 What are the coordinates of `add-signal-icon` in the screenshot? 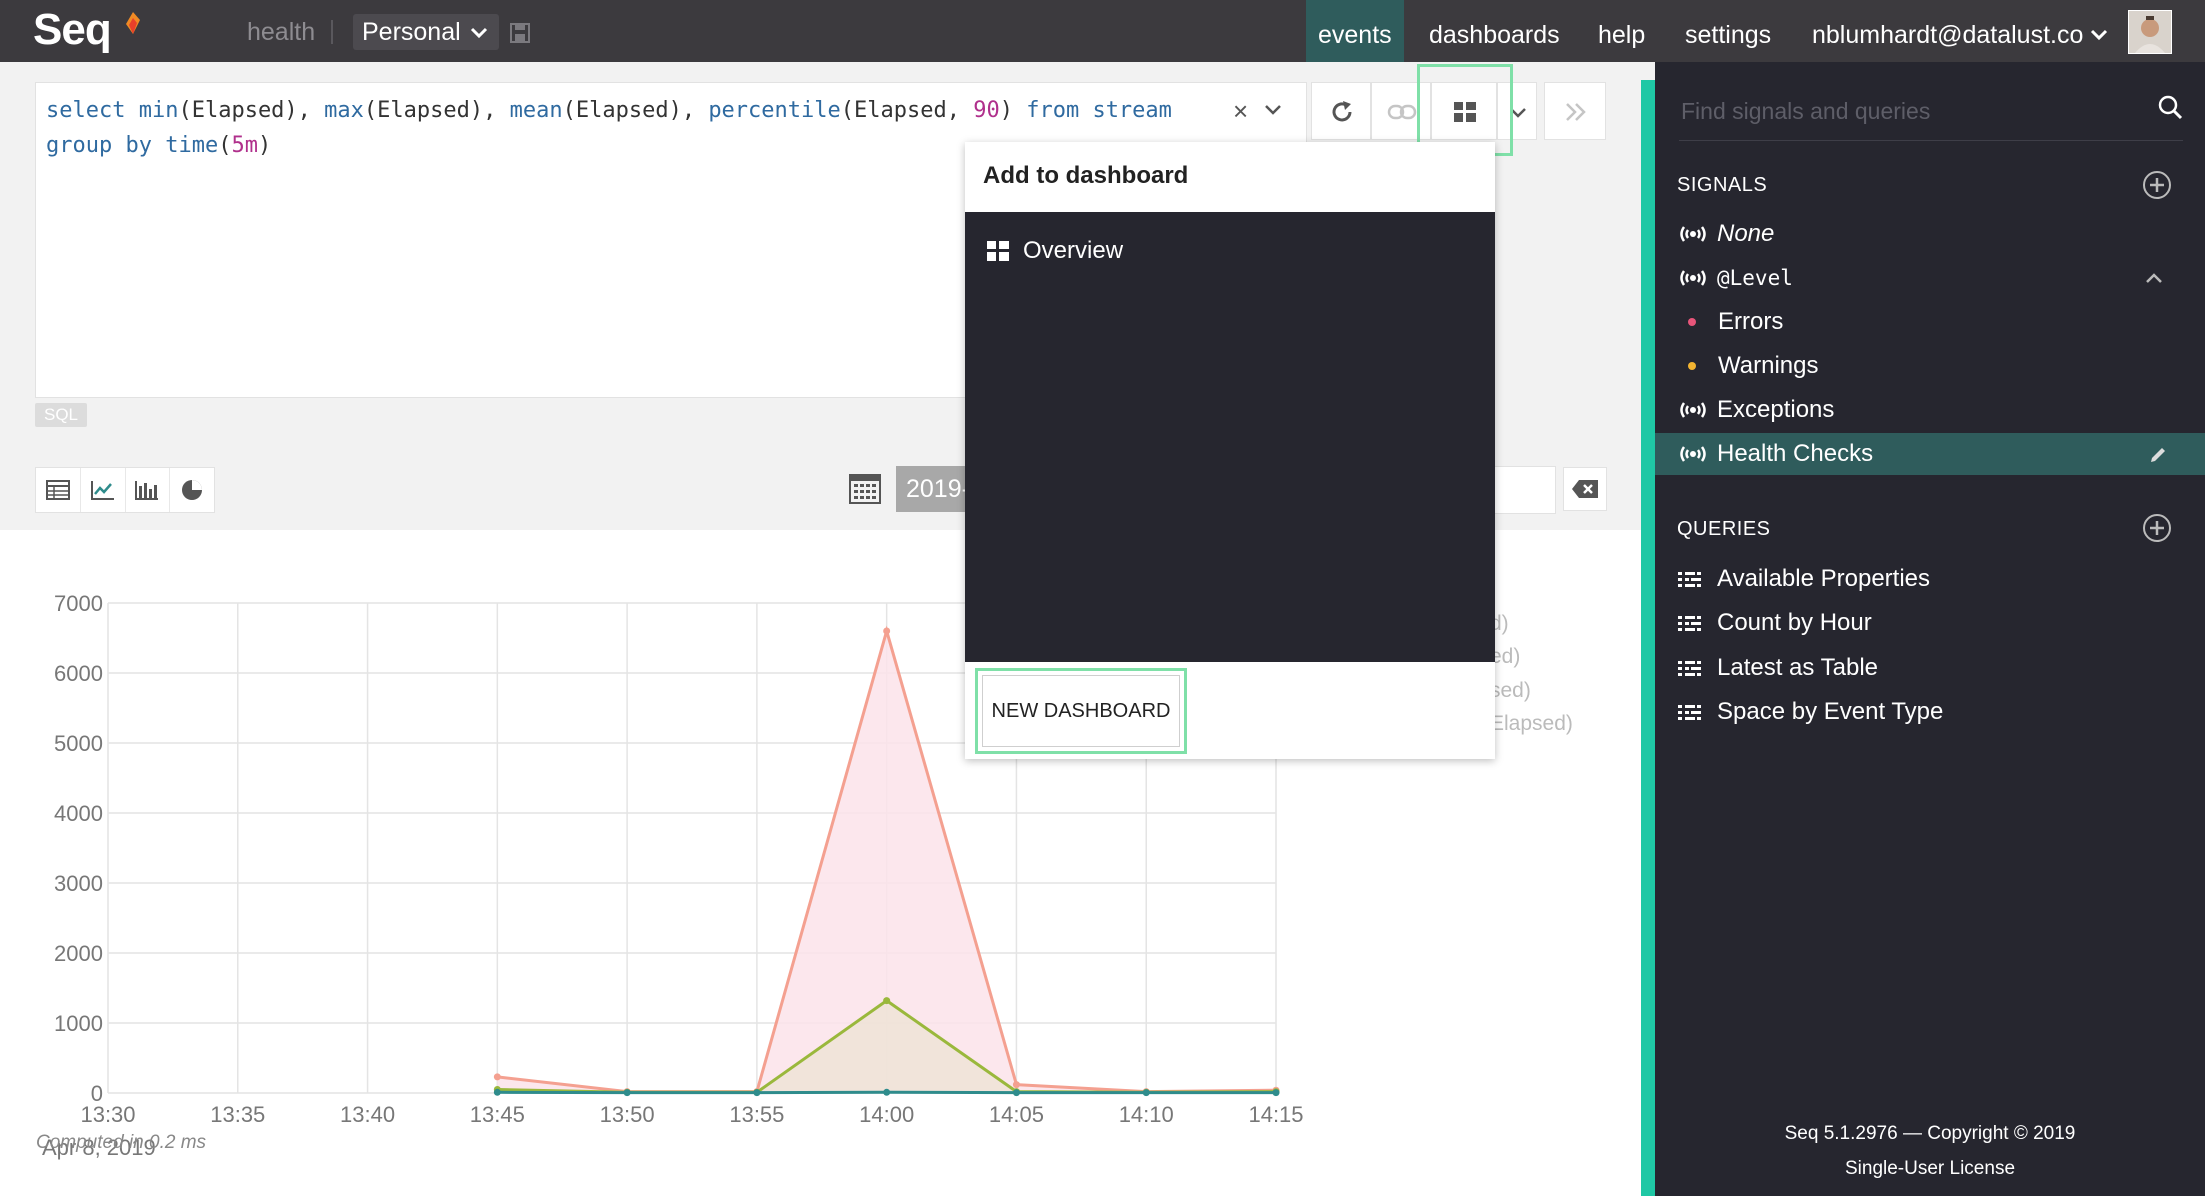 It's located at (2157, 185).